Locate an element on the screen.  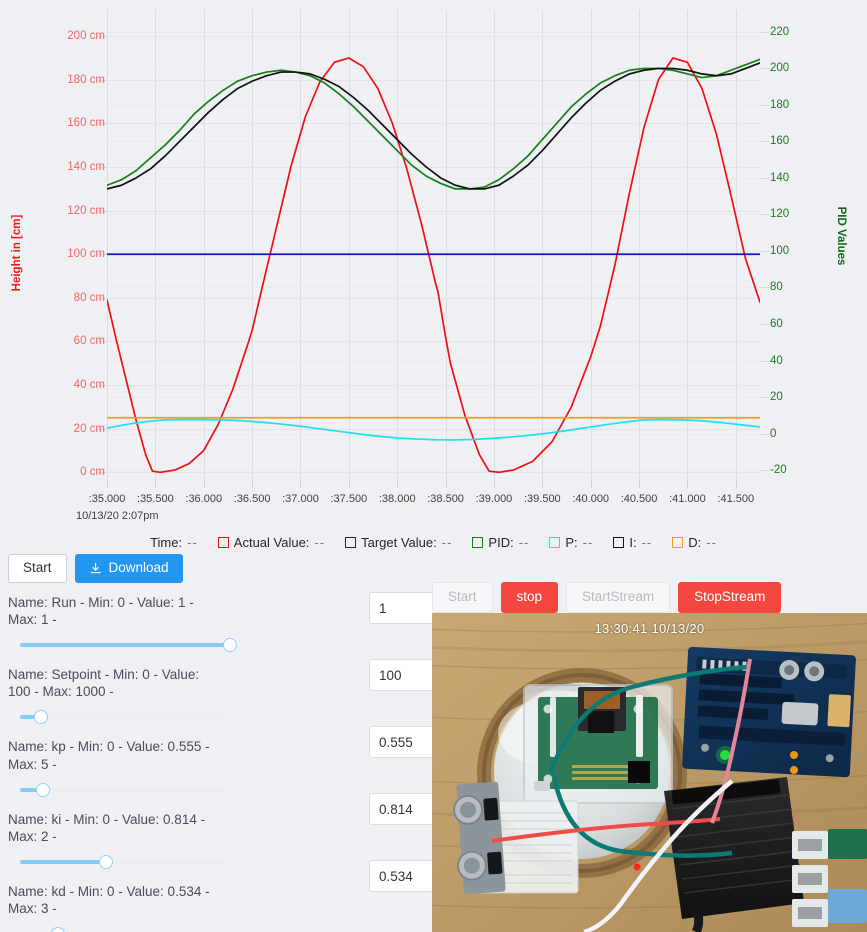
legend-item-i: I: -- is located at coordinates (632, 542).